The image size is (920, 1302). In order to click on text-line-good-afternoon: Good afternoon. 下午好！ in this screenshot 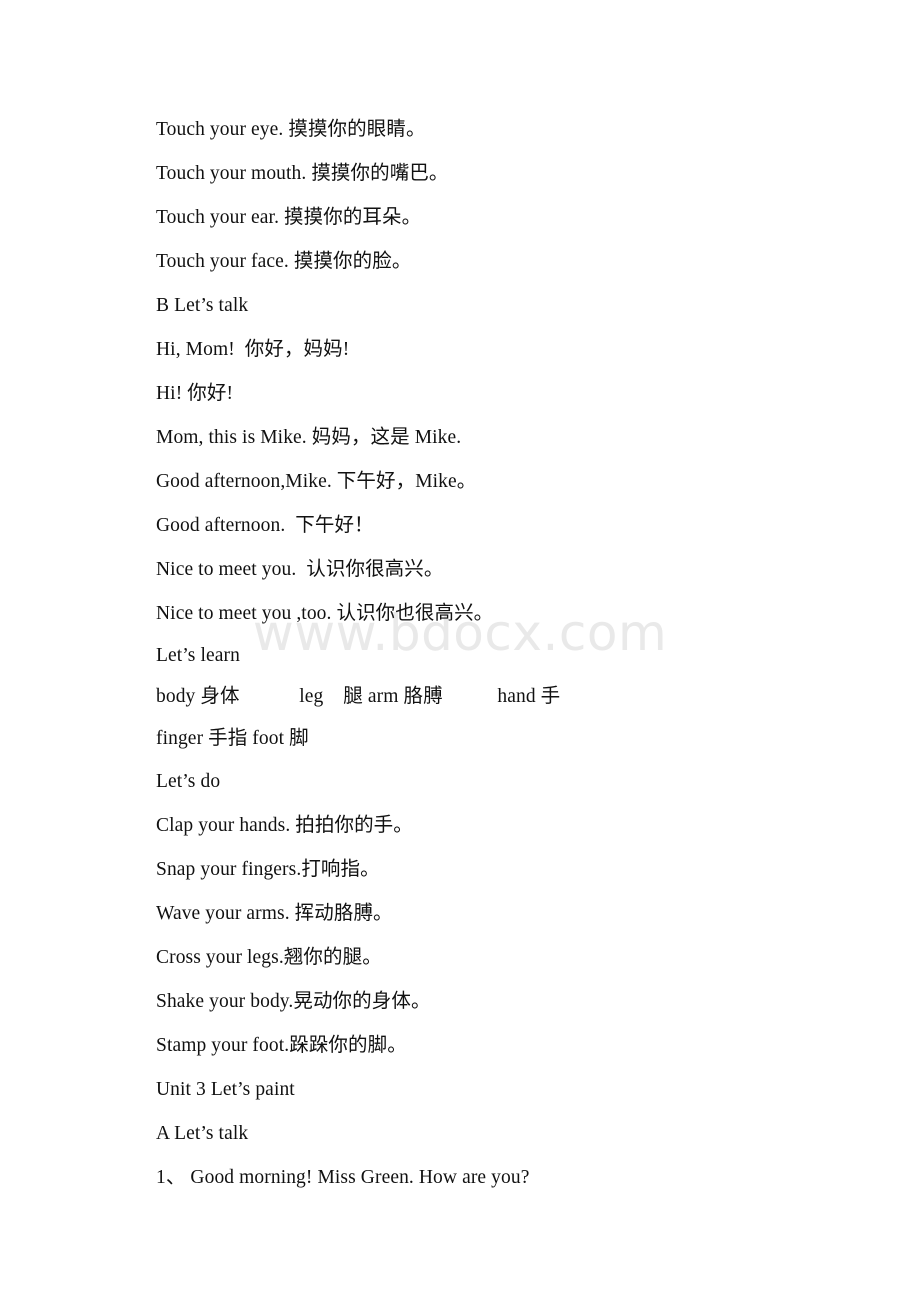, I will do `click(265, 525)`.